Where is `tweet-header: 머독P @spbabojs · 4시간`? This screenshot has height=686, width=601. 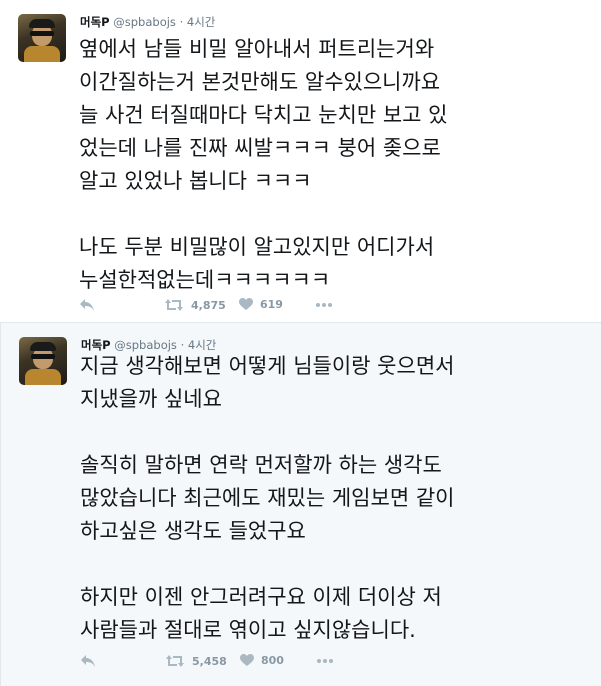 tweet-header: 머독P @spbabojs · 4시간 is located at coordinates (147, 22).